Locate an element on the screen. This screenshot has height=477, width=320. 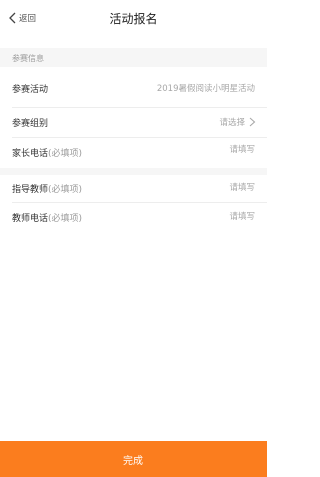
group-select-placeholder: 请选择 is located at coordinates (232, 123).